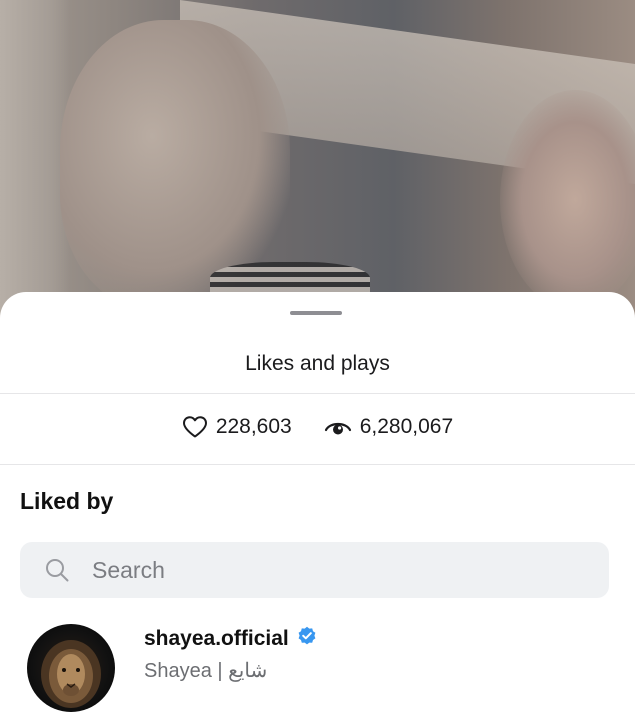 The height and width of the screenshot is (720, 635). I want to click on lion-avatar-image, so click(71, 674).